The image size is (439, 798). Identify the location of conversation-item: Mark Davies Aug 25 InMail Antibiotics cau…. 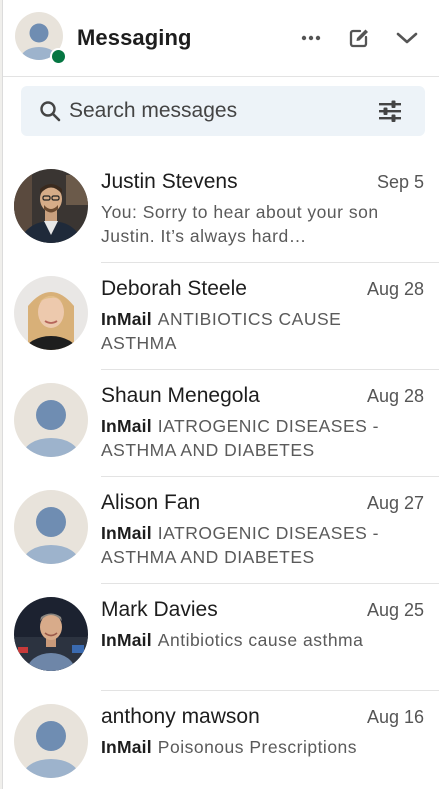
(221, 638).